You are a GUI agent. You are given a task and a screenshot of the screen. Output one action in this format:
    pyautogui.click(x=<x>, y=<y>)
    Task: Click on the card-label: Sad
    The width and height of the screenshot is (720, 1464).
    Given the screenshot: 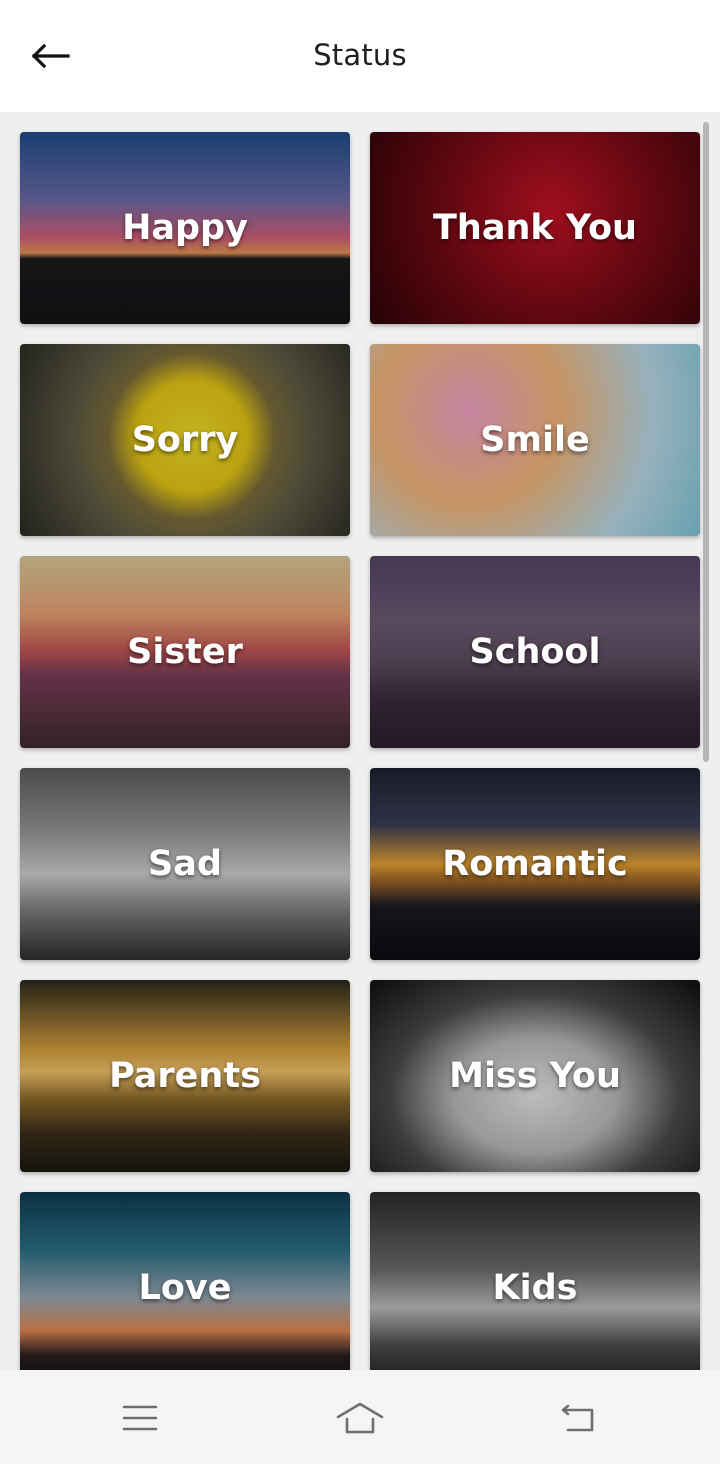 What is the action you would take?
    pyautogui.click(x=185, y=864)
    